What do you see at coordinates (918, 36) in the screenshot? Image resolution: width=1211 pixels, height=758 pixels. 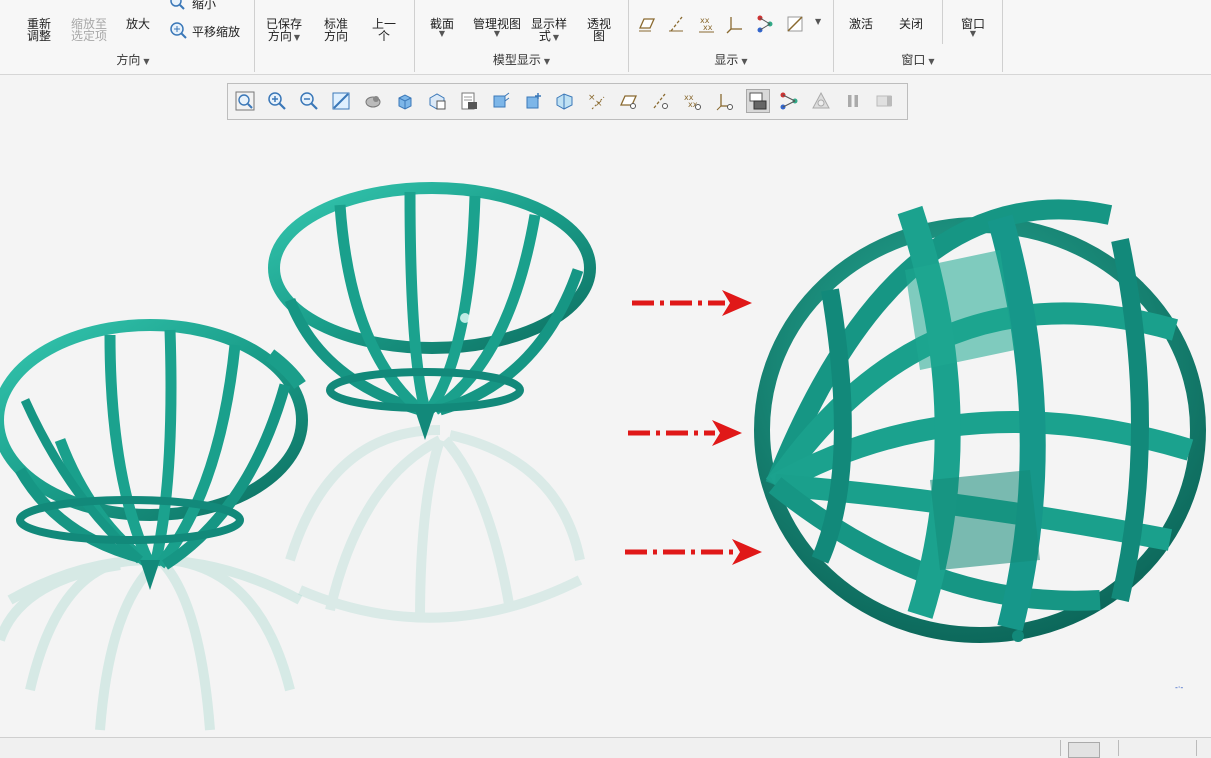 I see `window-group: 激活 关闭 窗口 ▼ 窗口 ▼` at bounding box center [918, 36].